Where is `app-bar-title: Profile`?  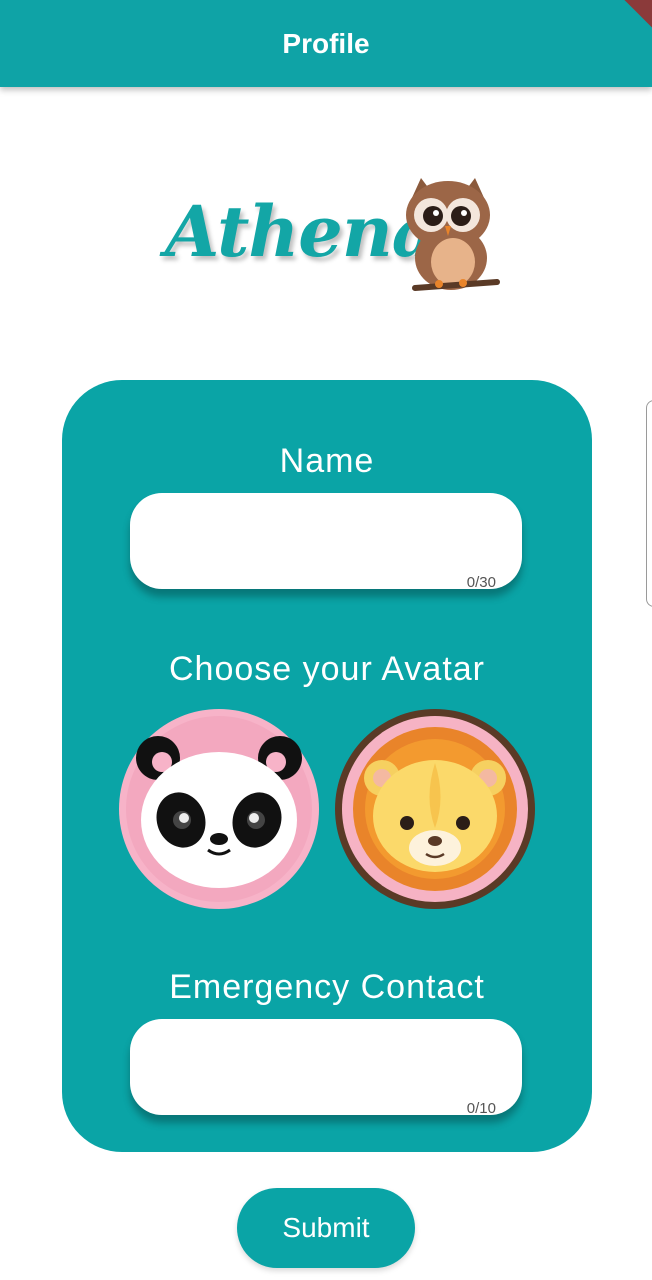 app-bar-title: Profile is located at coordinates (326, 43).